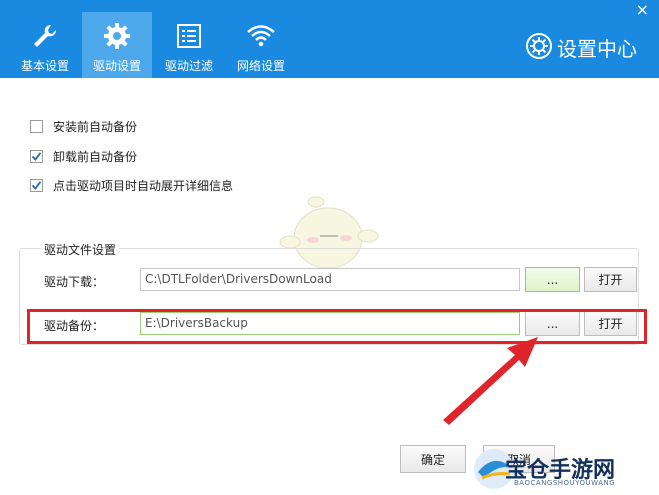 The image size is (659, 495). I want to click on option-backup-before-uninstall: 卸载前自动备份, so click(83, 156).